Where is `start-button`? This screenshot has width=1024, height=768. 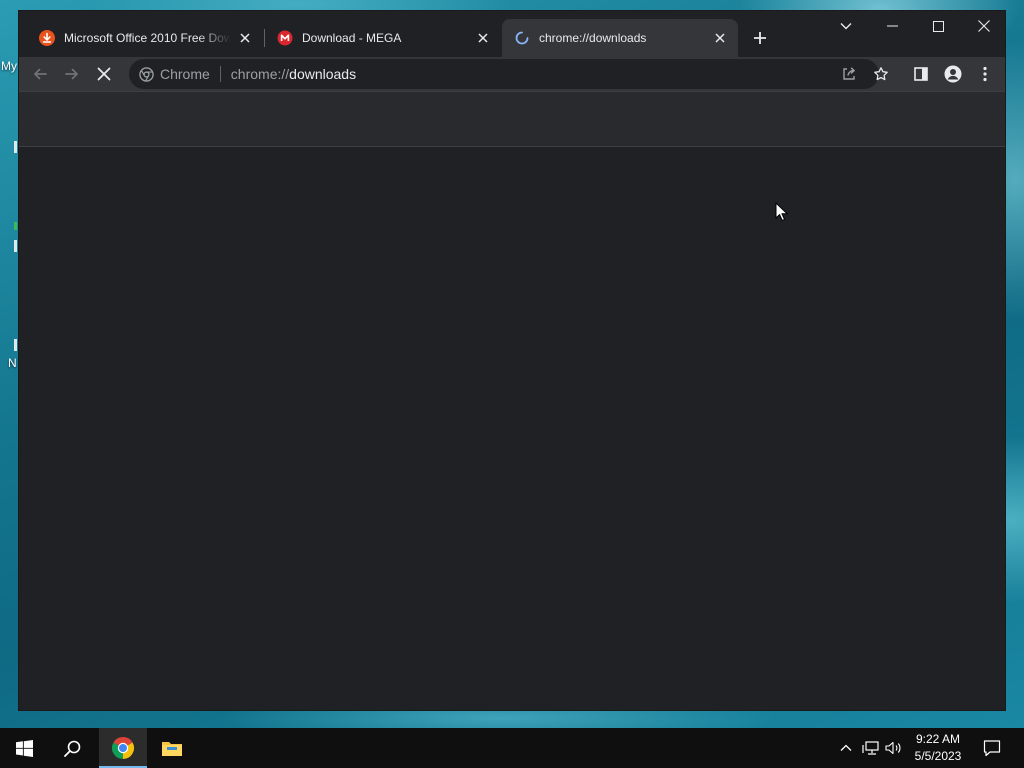 start-button is located at coordinates (24, 748).